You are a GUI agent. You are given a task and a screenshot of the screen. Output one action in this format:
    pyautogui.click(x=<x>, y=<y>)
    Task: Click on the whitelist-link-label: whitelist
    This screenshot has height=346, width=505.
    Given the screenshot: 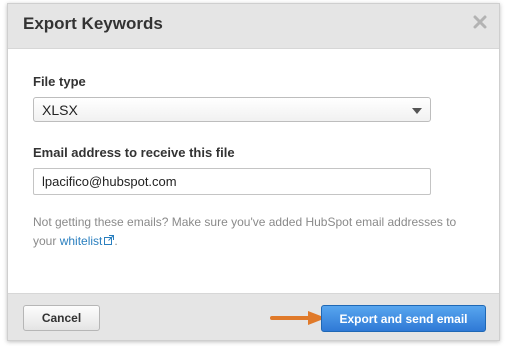 What is the action you would take?
    pyautogui.click(x=81, y=241)
    